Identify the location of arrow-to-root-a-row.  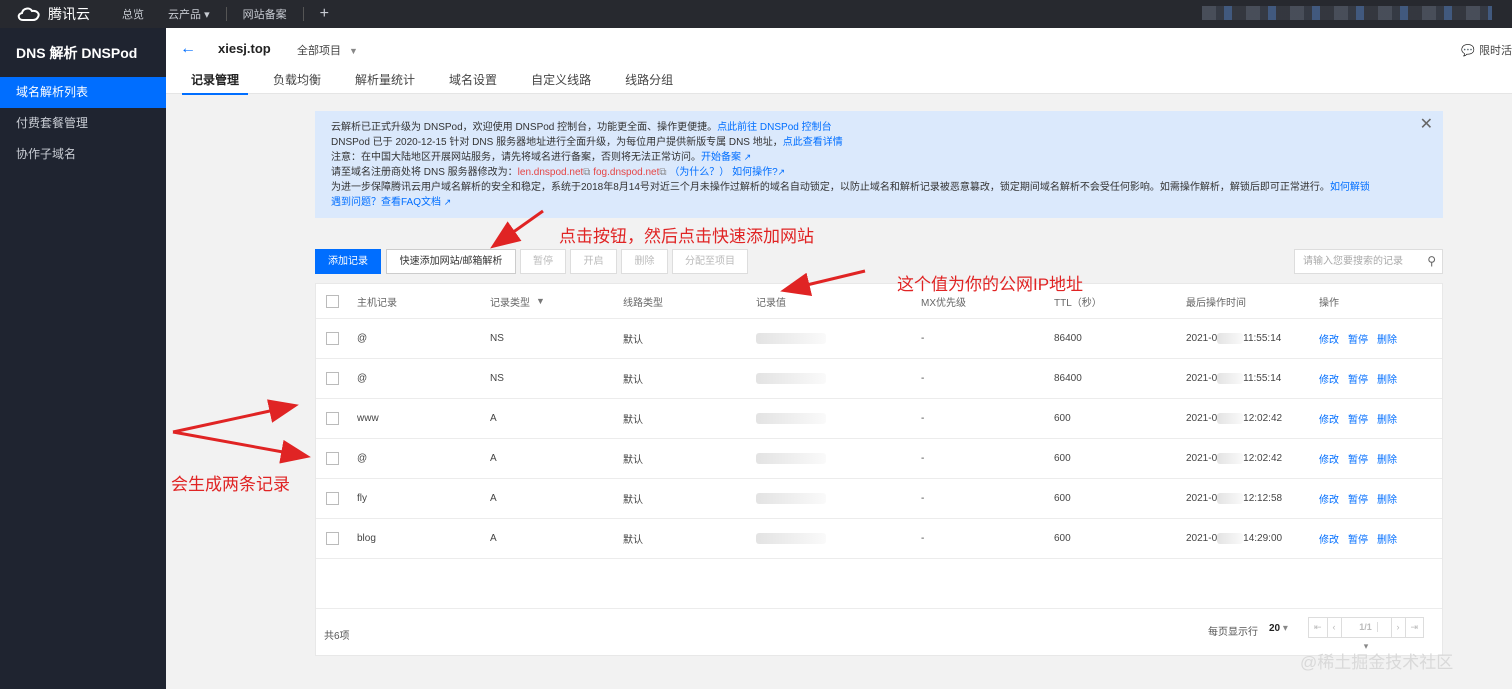
(241, 447).